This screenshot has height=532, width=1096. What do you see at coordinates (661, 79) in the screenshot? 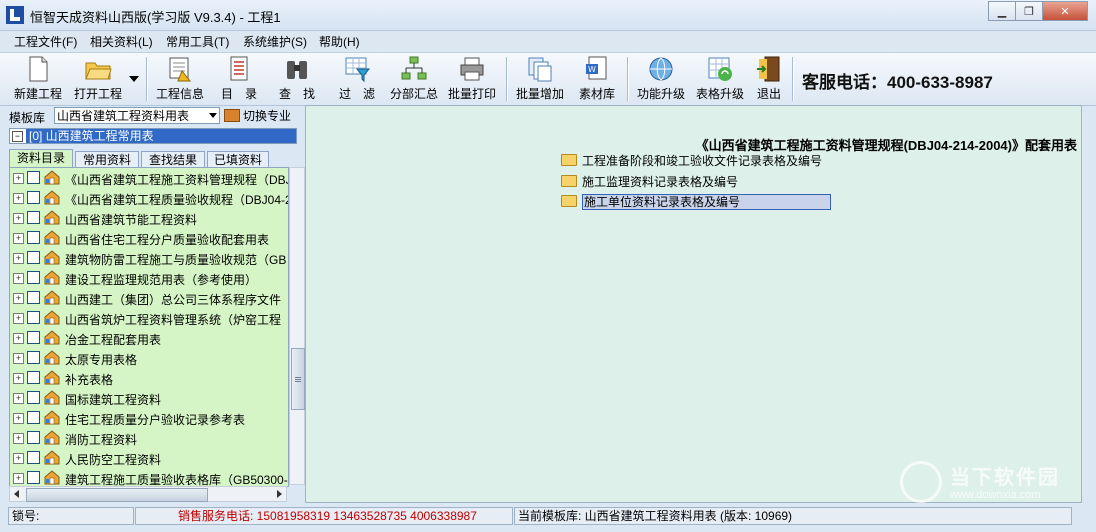
I see `feature-upgrade-button: 功能升级` at bounding box center [661, 79].